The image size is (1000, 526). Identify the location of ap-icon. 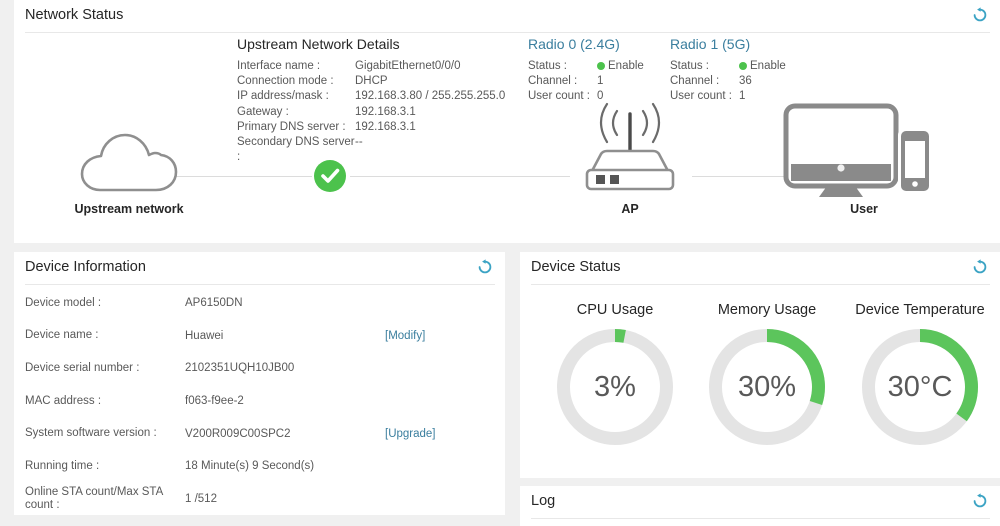
(630, 148).